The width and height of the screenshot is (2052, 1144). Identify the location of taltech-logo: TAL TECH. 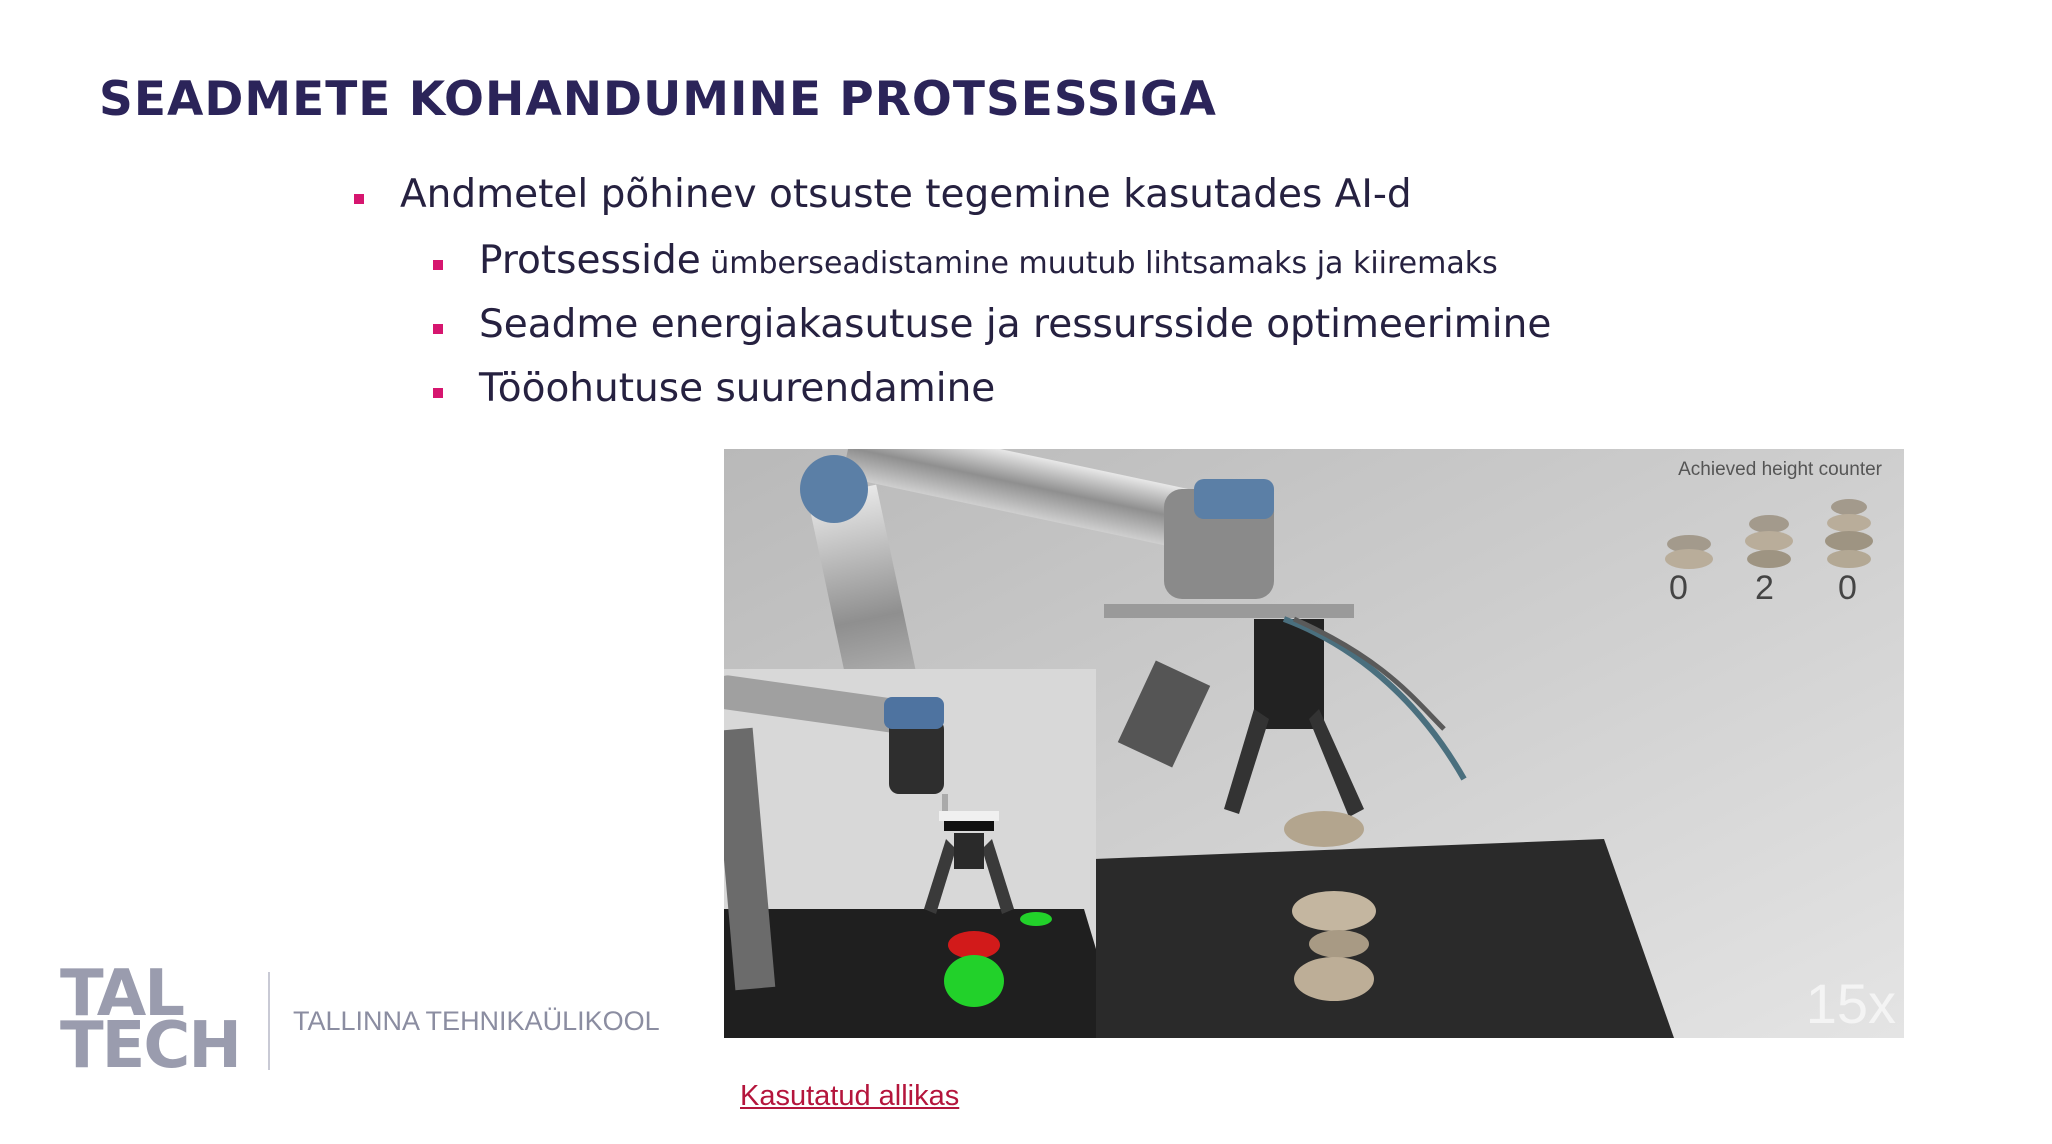
(151, 1022).